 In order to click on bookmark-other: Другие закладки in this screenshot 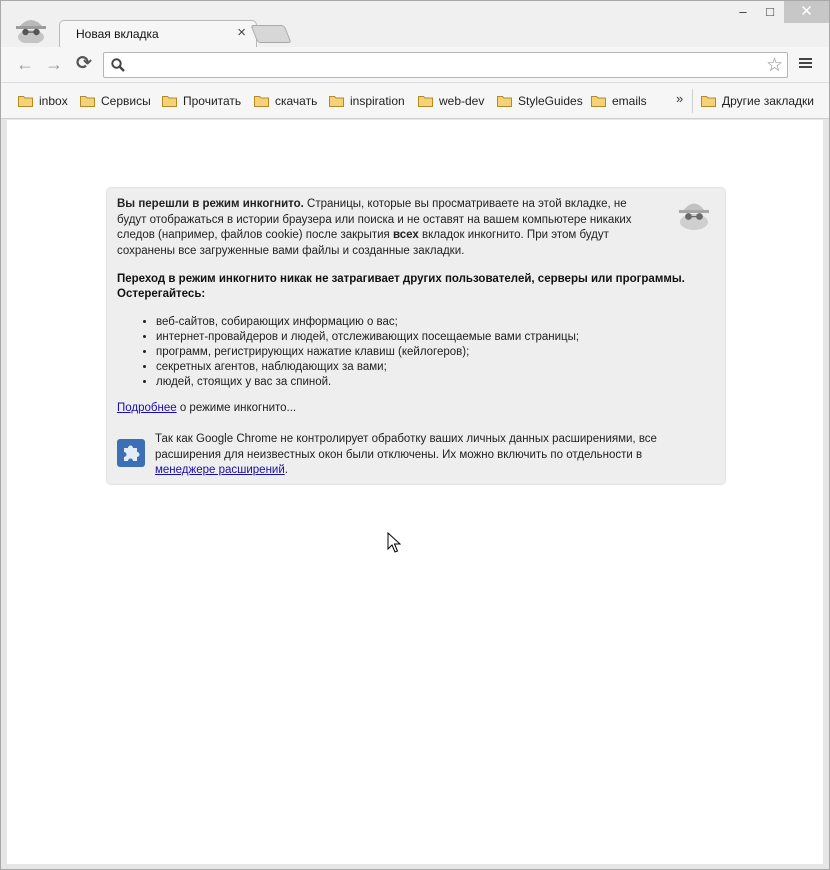, I will do `click(757, 101)`.